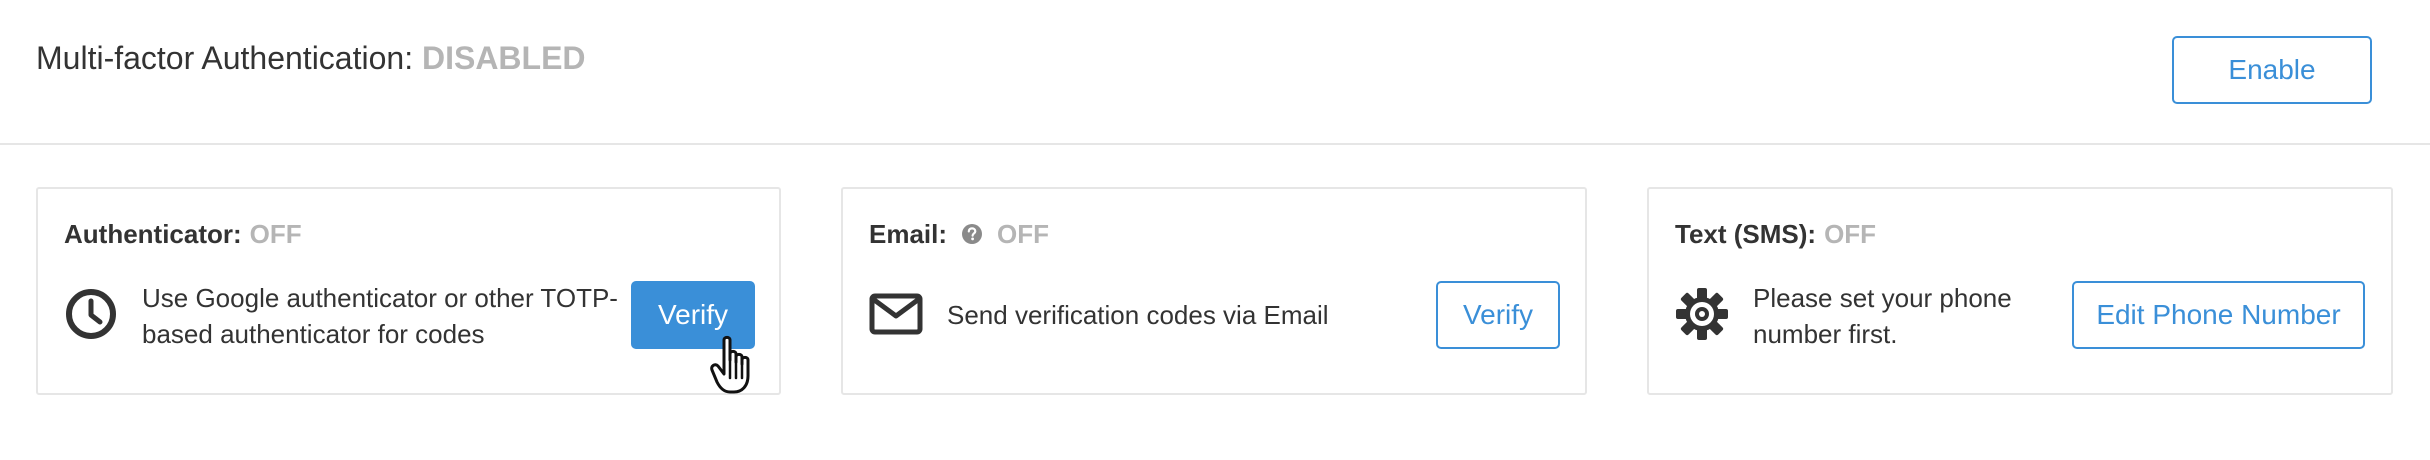  What do you see at coordinates (1023, 234) in the screenshot?
I see `email-status: OFF` at bounding box center [1023, 234].